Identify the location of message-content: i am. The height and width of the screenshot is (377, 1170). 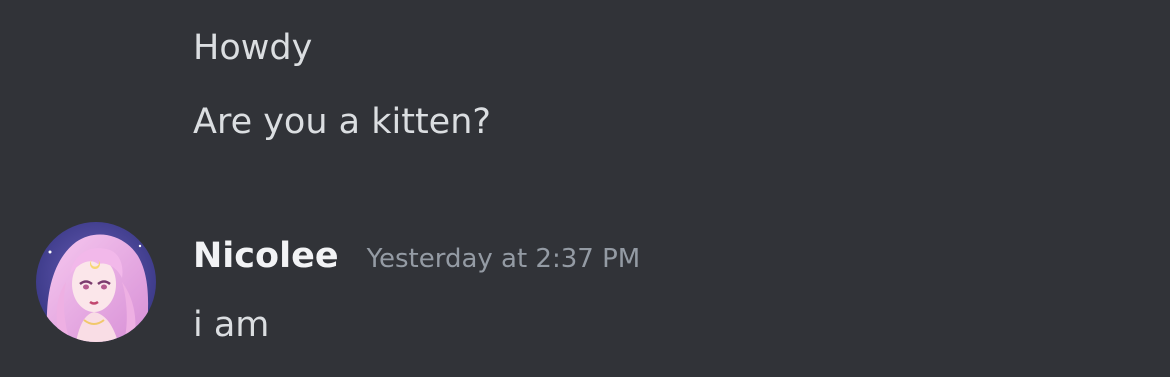
(231, 325).